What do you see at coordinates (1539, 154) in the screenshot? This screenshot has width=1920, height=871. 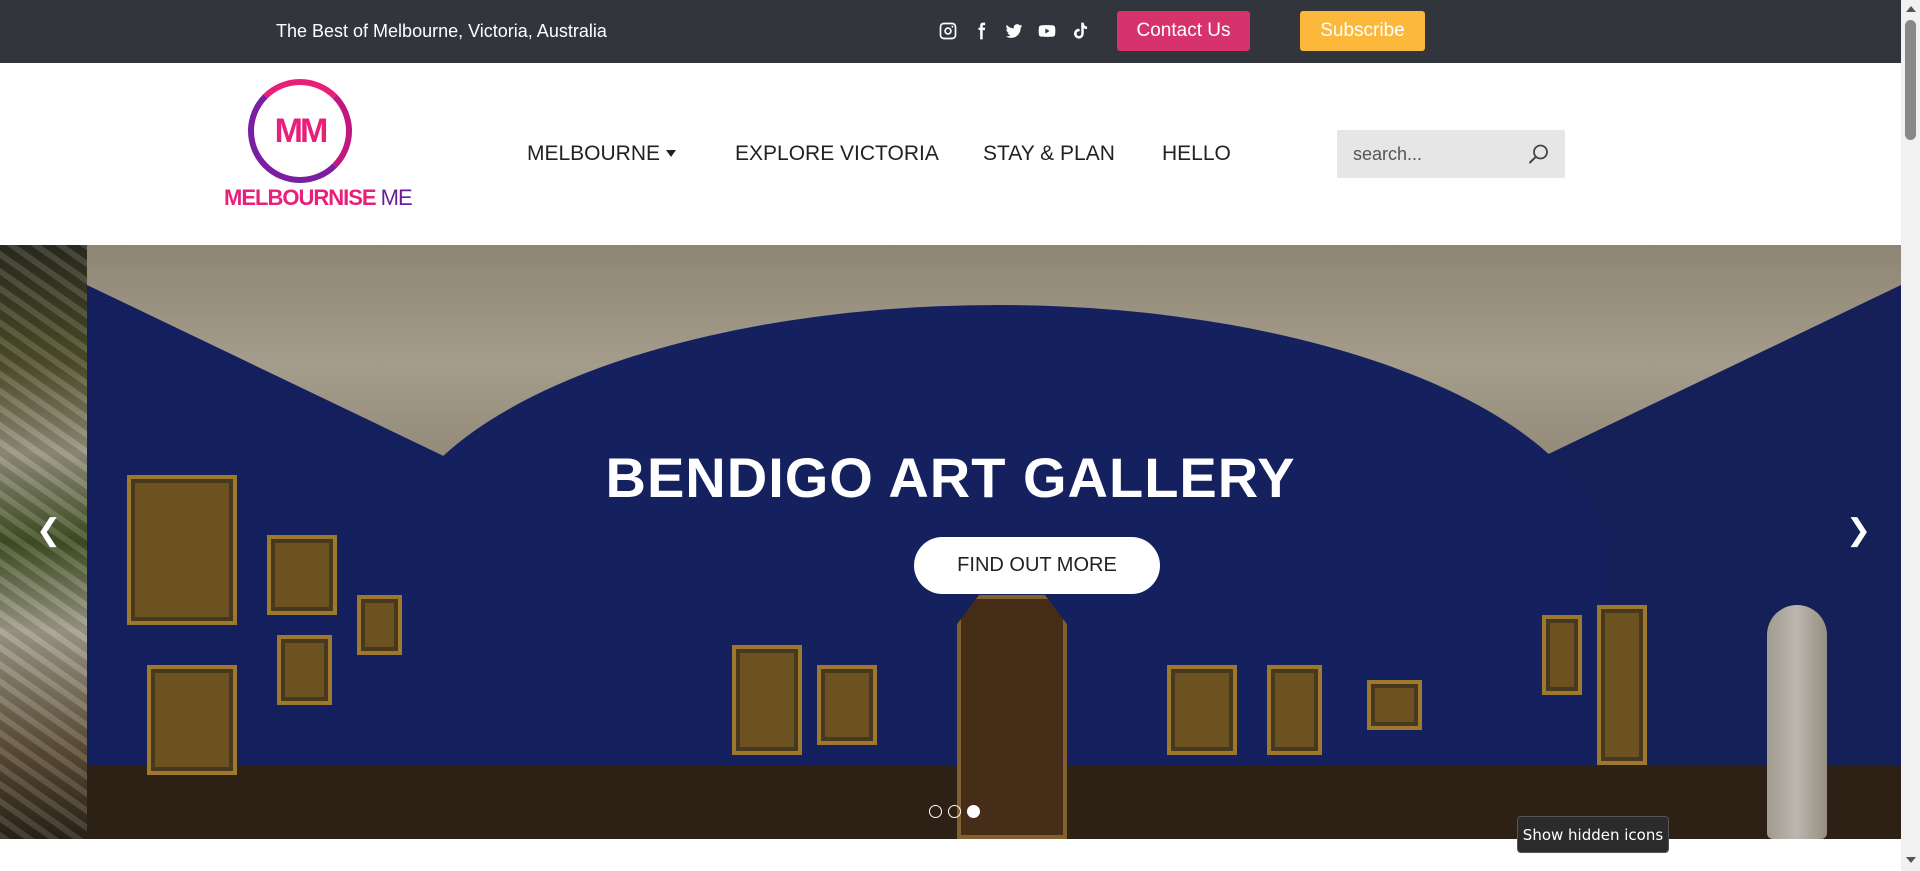 I see `search-icon` at bounding box center [1539, 154].